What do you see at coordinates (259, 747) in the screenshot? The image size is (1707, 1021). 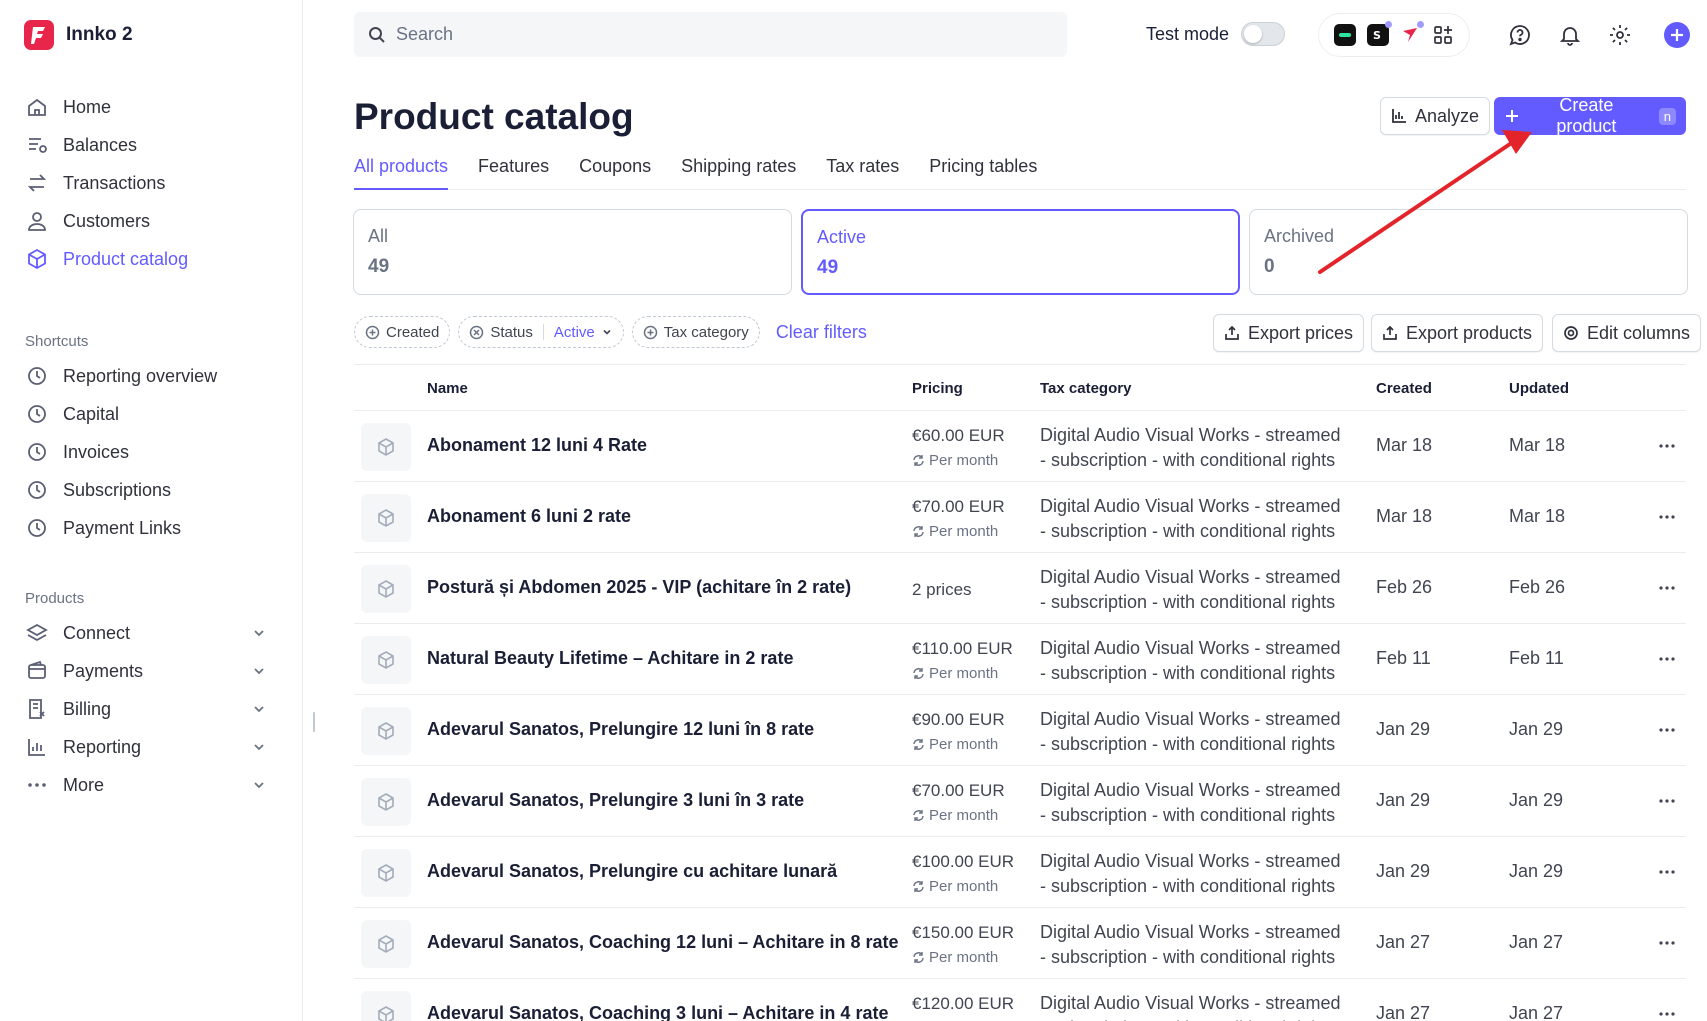 I see `chevron-down-icon` at bounding box center [259, 747].